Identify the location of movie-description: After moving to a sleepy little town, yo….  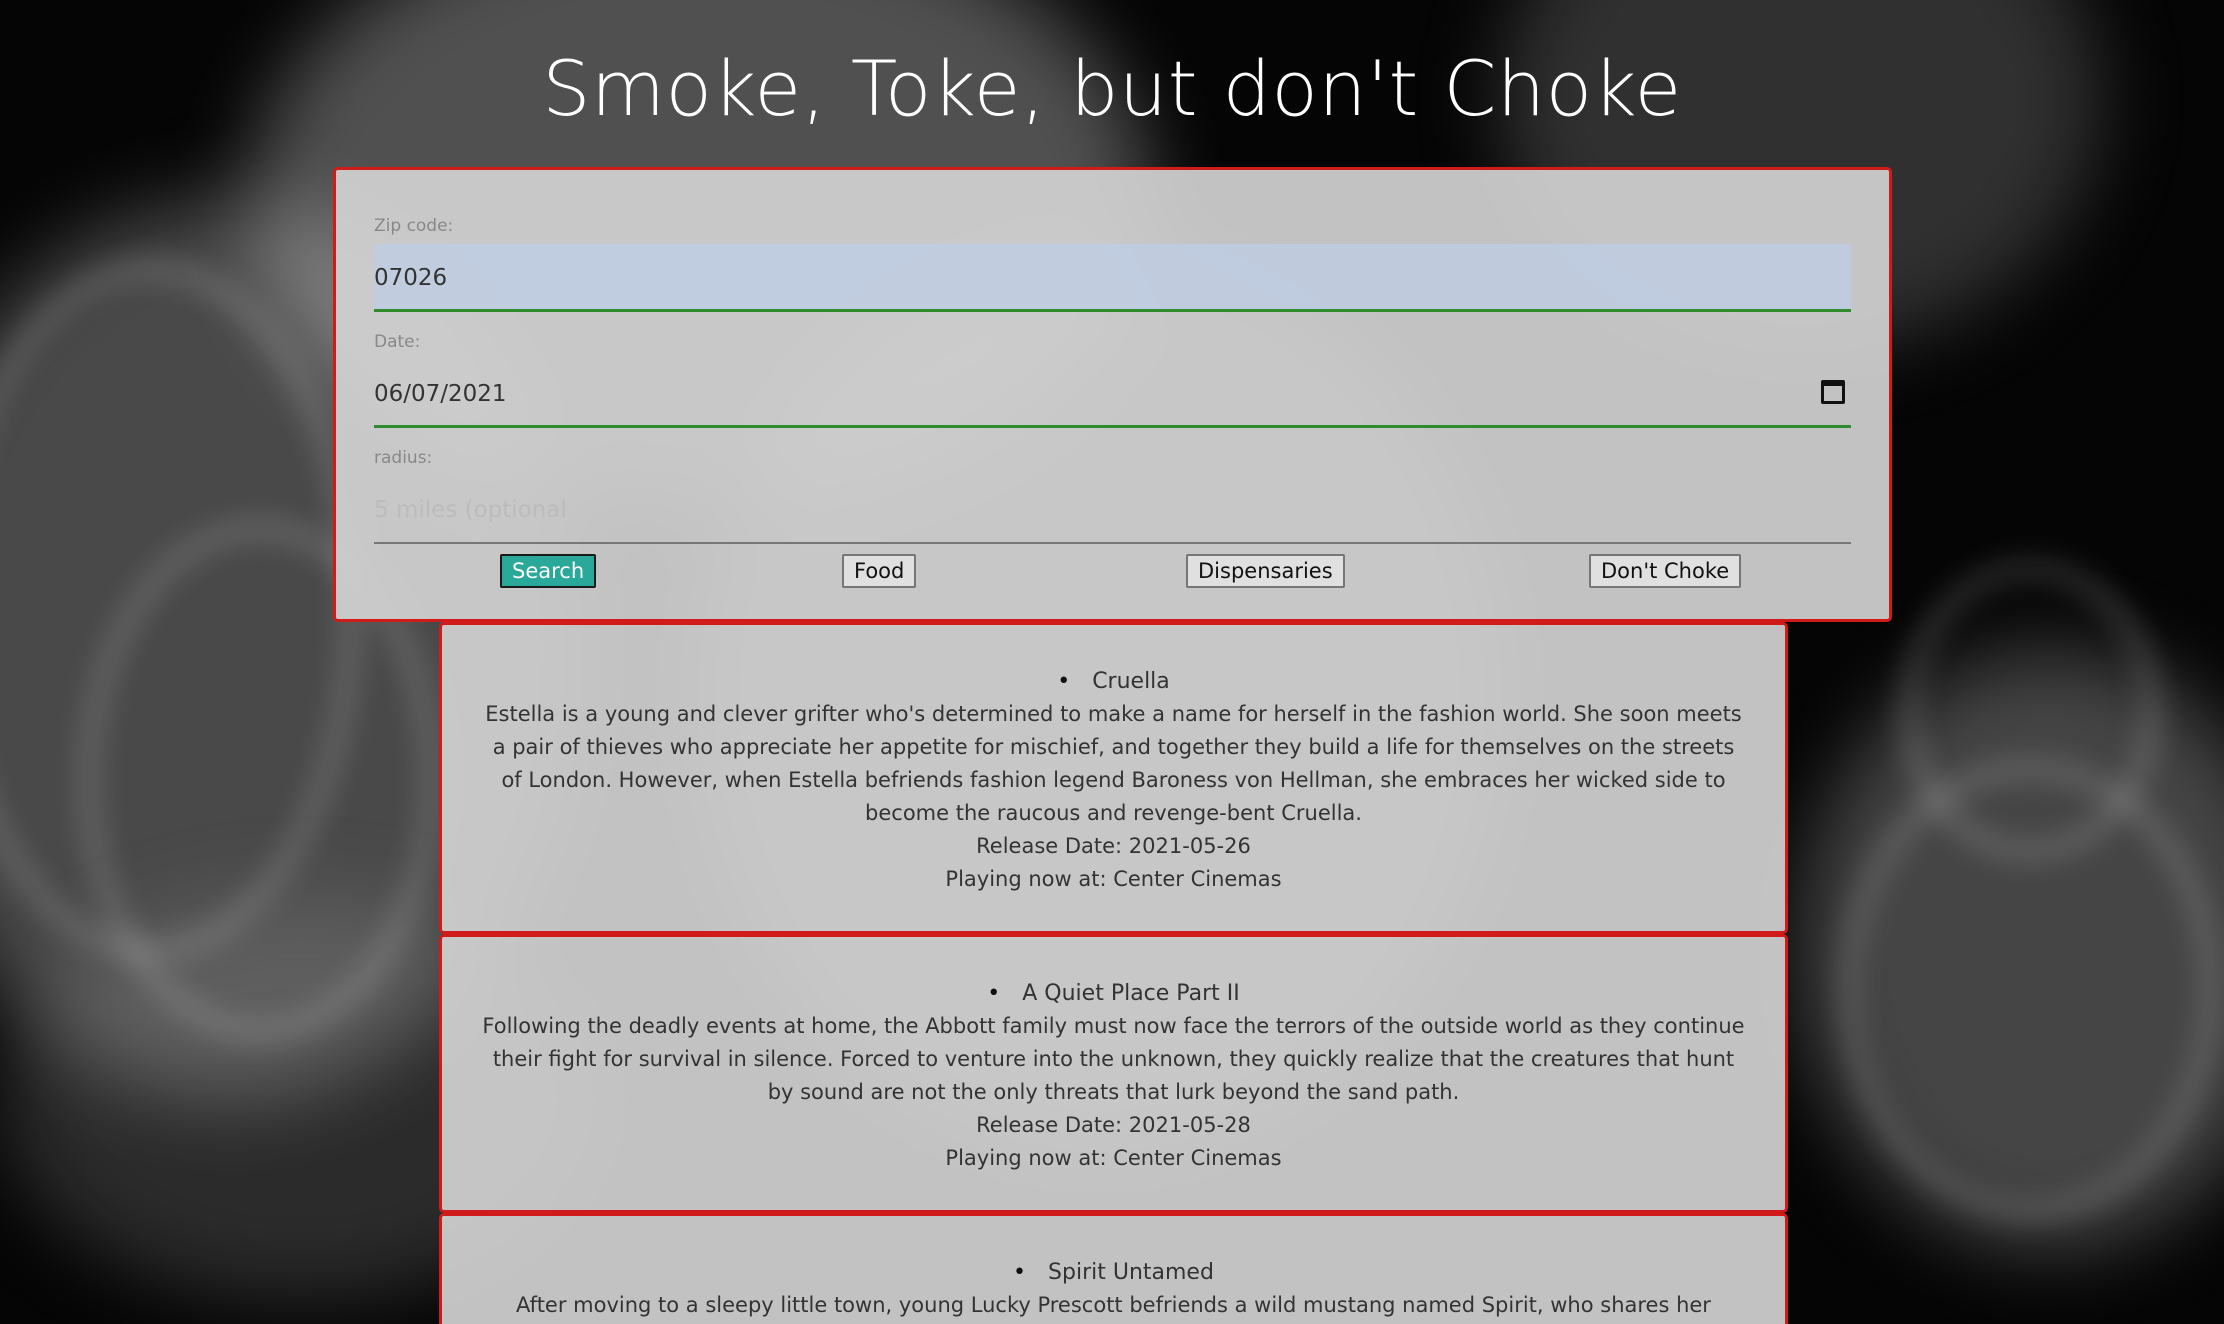
(1113, 1305).